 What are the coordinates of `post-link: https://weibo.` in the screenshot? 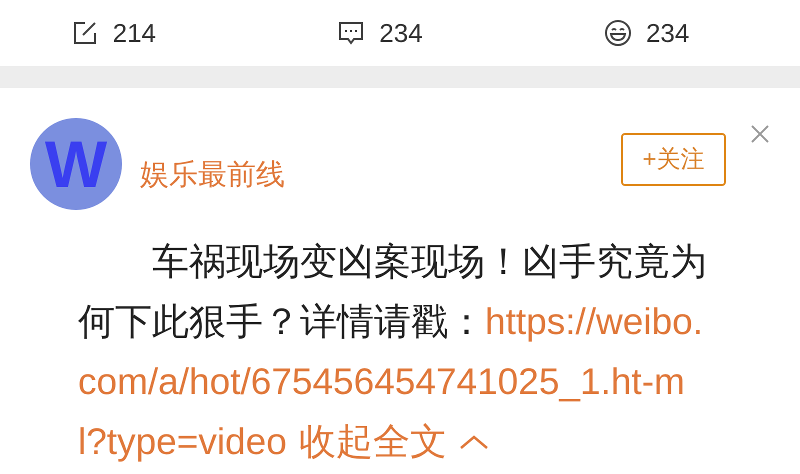 It's located at (594, 321).